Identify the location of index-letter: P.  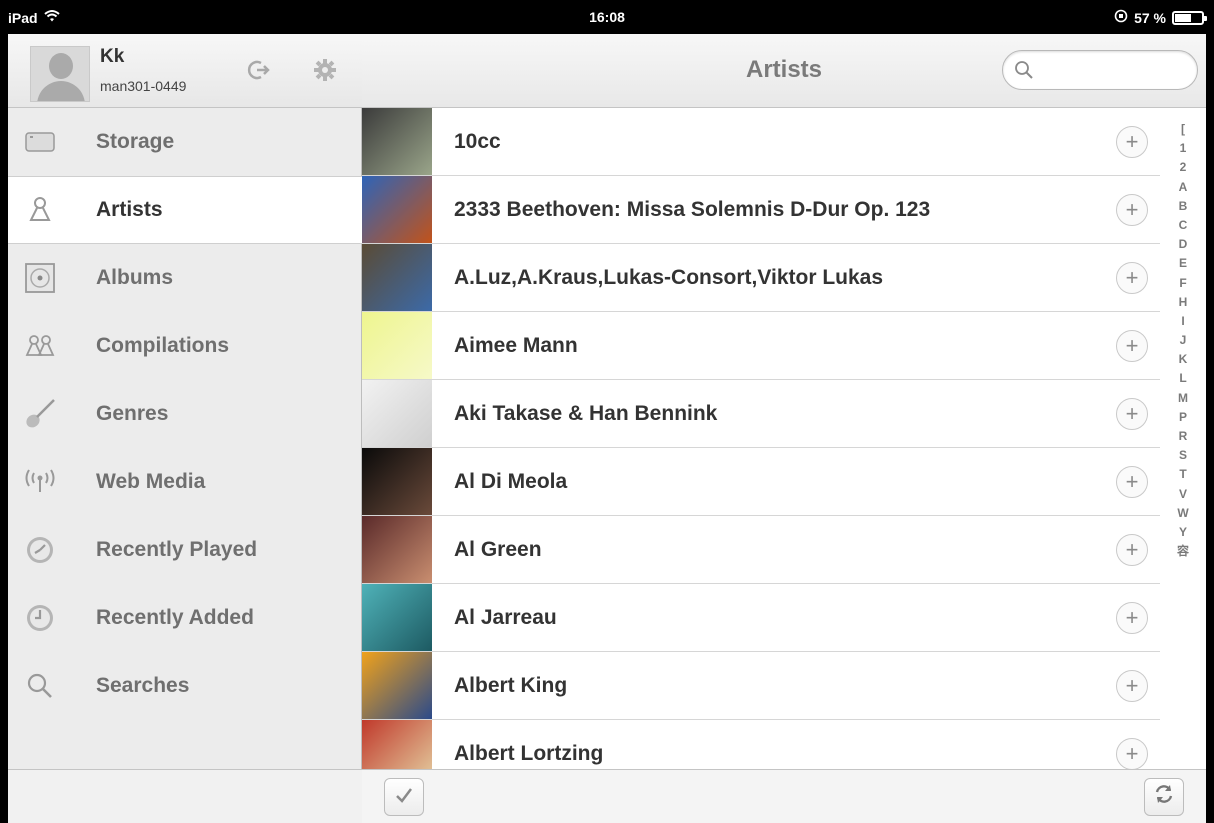
(1183, 417).